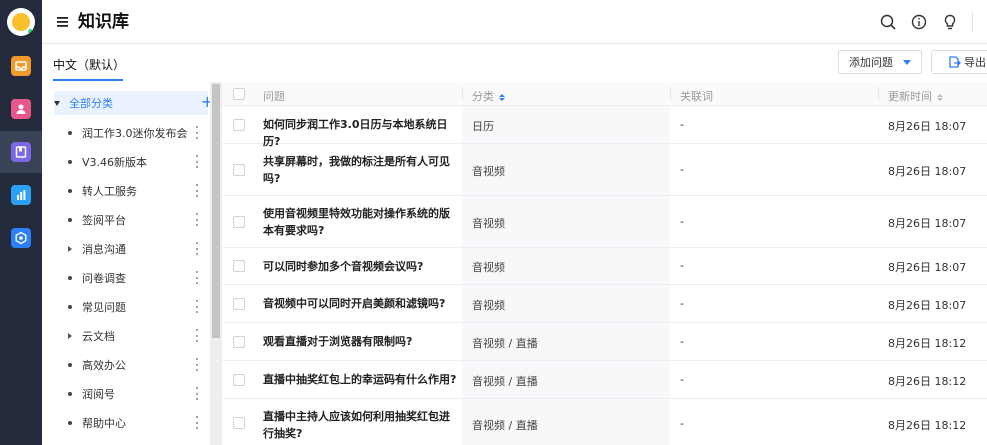 Image resolution: width=987 pixels, height=445 pixels. What do you see at coordinates (125, 219) in the screenshot?
I see `category-item: 签阅平台` at bounding box center [125, 219].